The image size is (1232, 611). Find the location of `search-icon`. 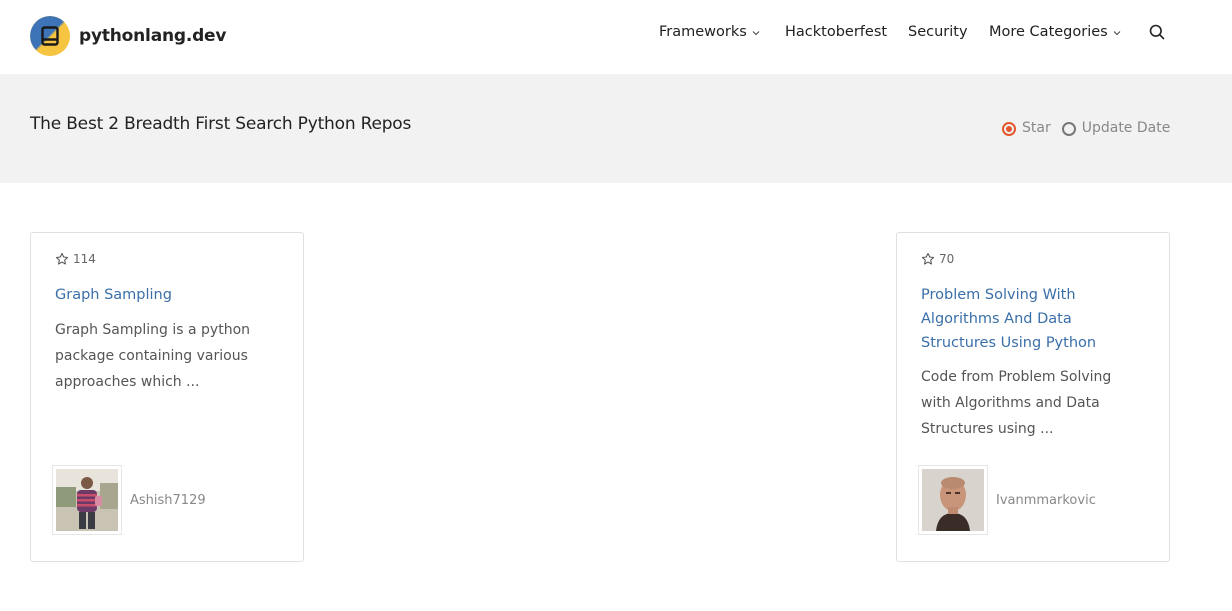

search-icon is located at coordinates (1157, 32).